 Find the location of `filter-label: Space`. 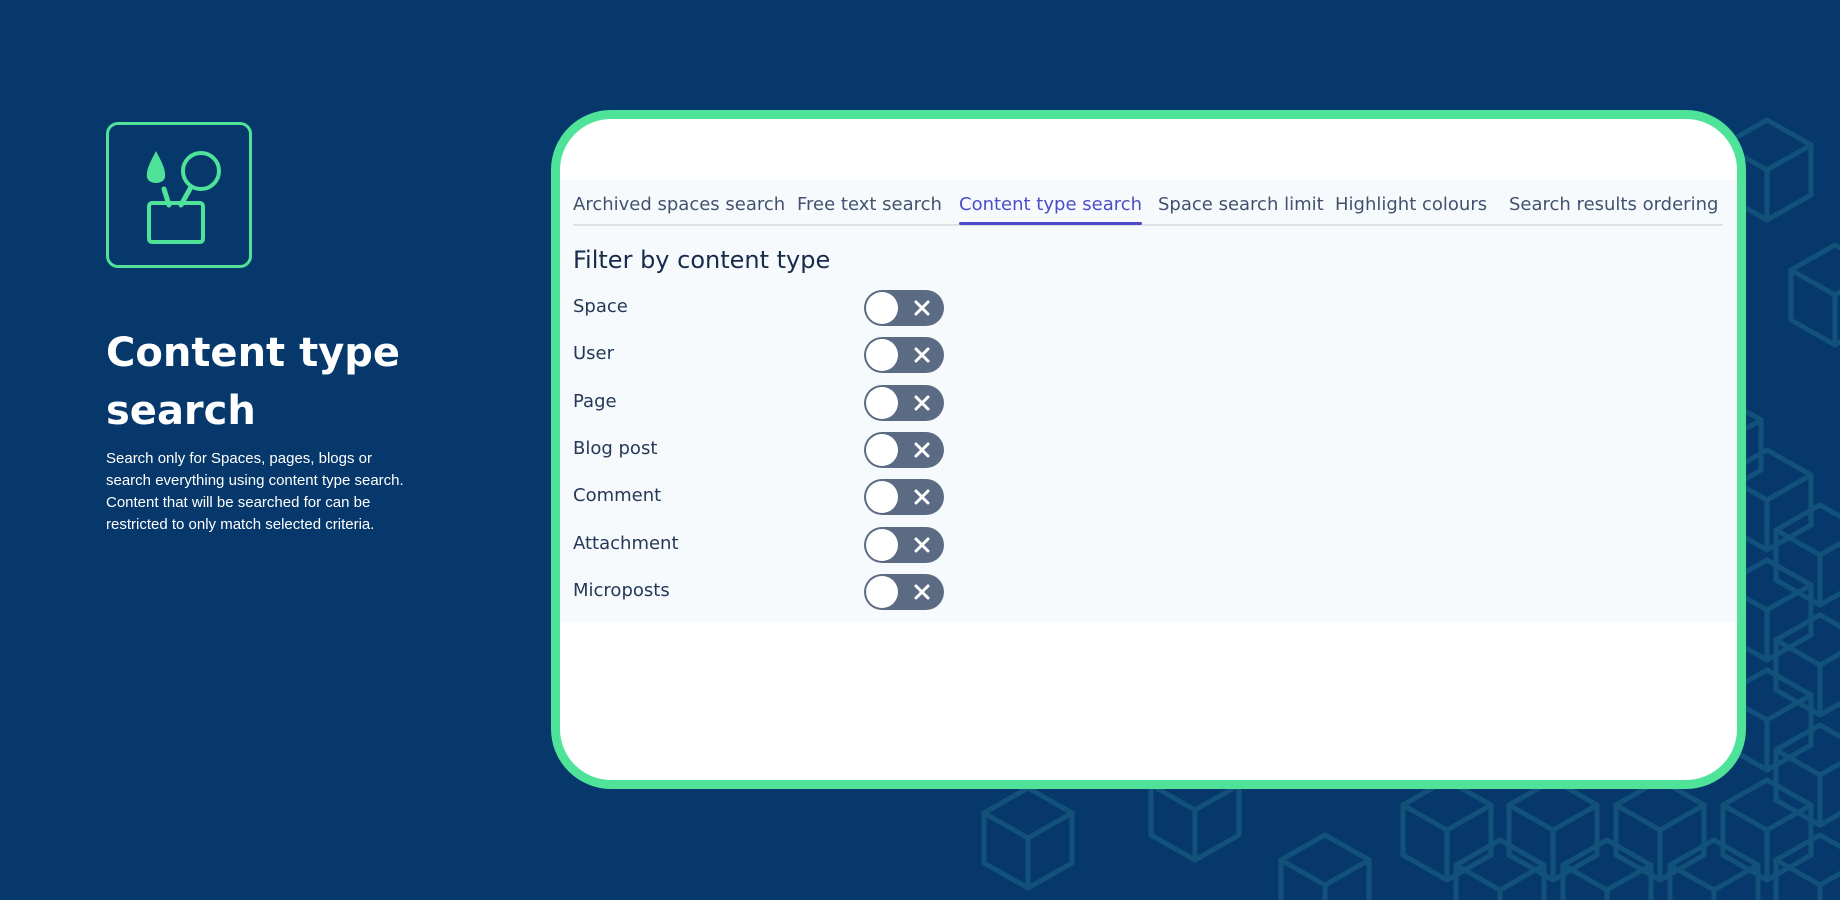

filter-label: Space is located at coordinates (600, 306).